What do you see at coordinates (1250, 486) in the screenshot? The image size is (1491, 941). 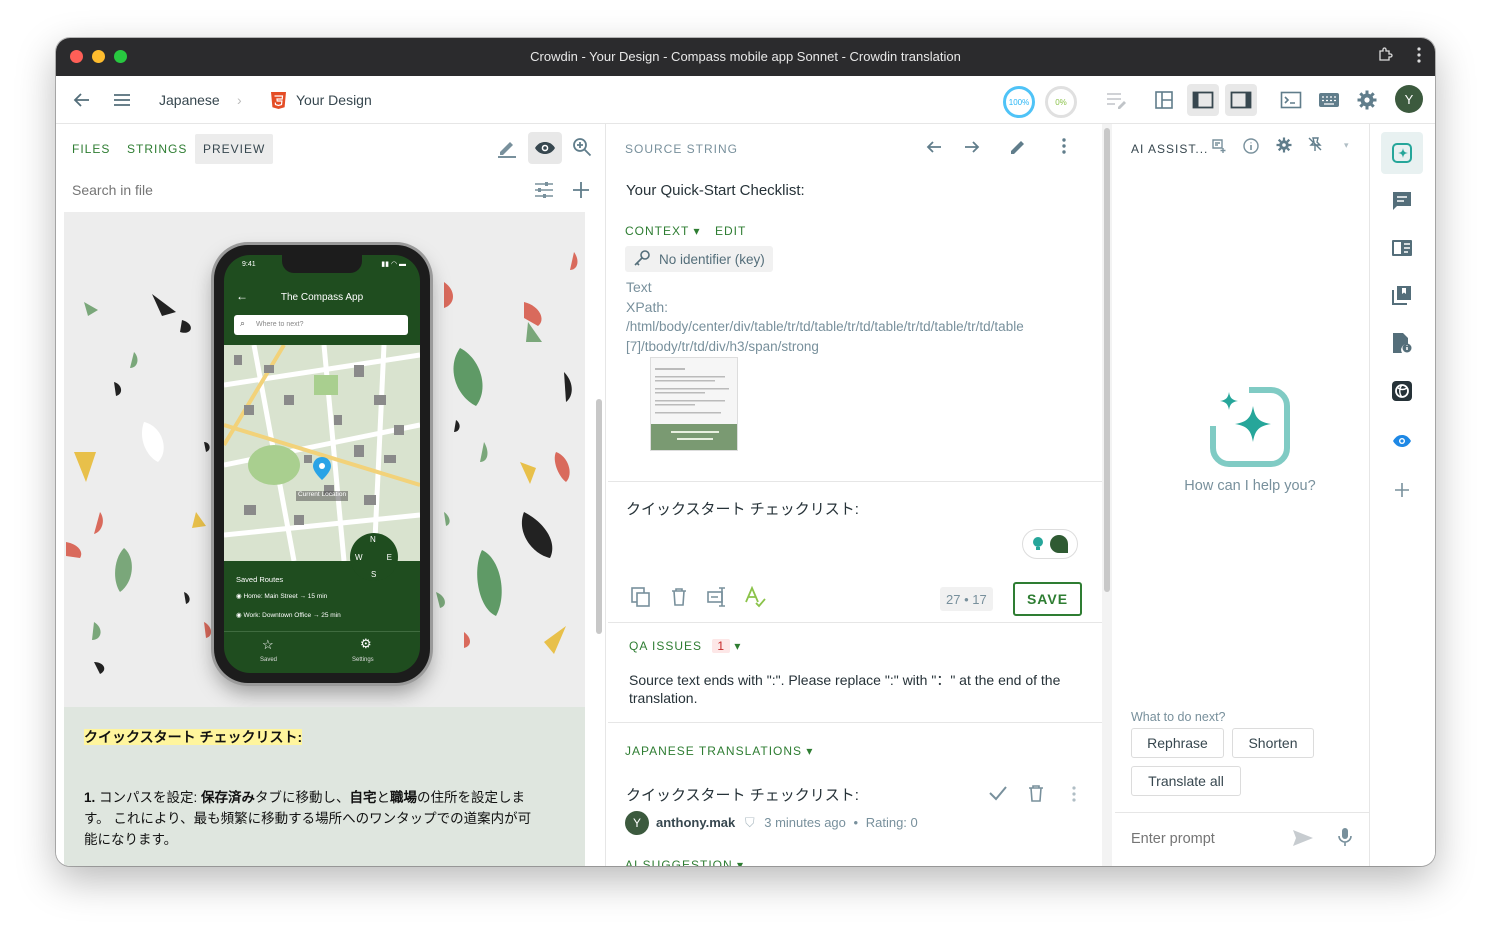 I see `ai-empty-text: How can I help you?` at bounding box center [1250, 486].